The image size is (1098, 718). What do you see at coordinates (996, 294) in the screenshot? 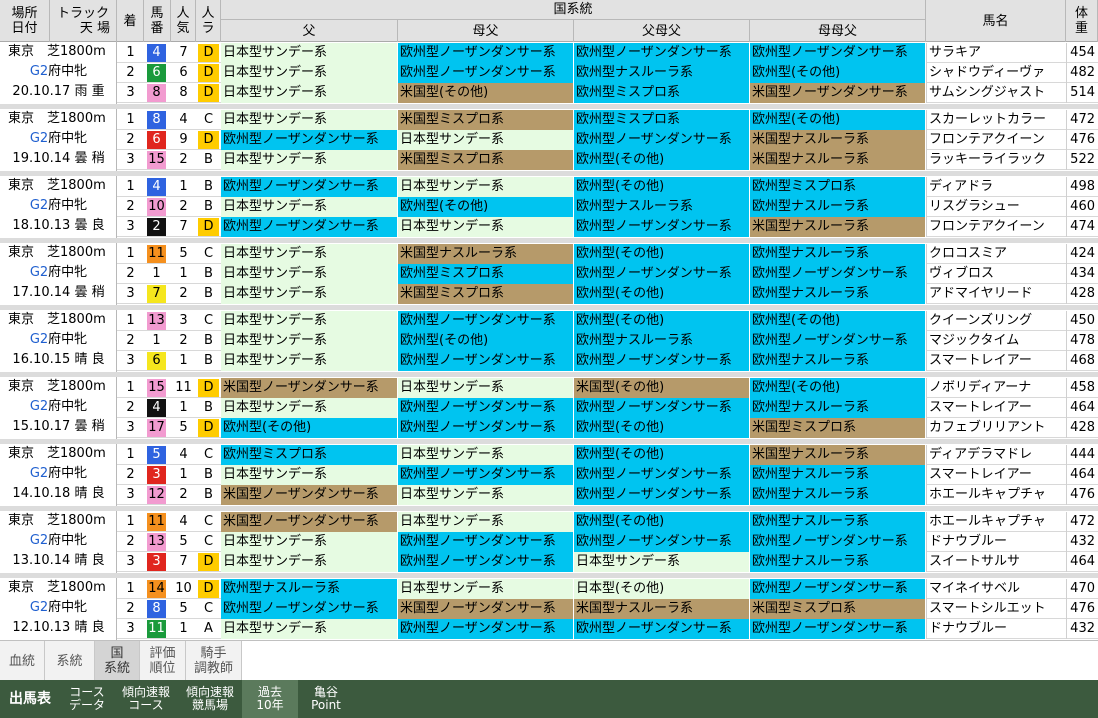
I see `horse-name: アドマイヤリード` at bounding box center [996, 294].